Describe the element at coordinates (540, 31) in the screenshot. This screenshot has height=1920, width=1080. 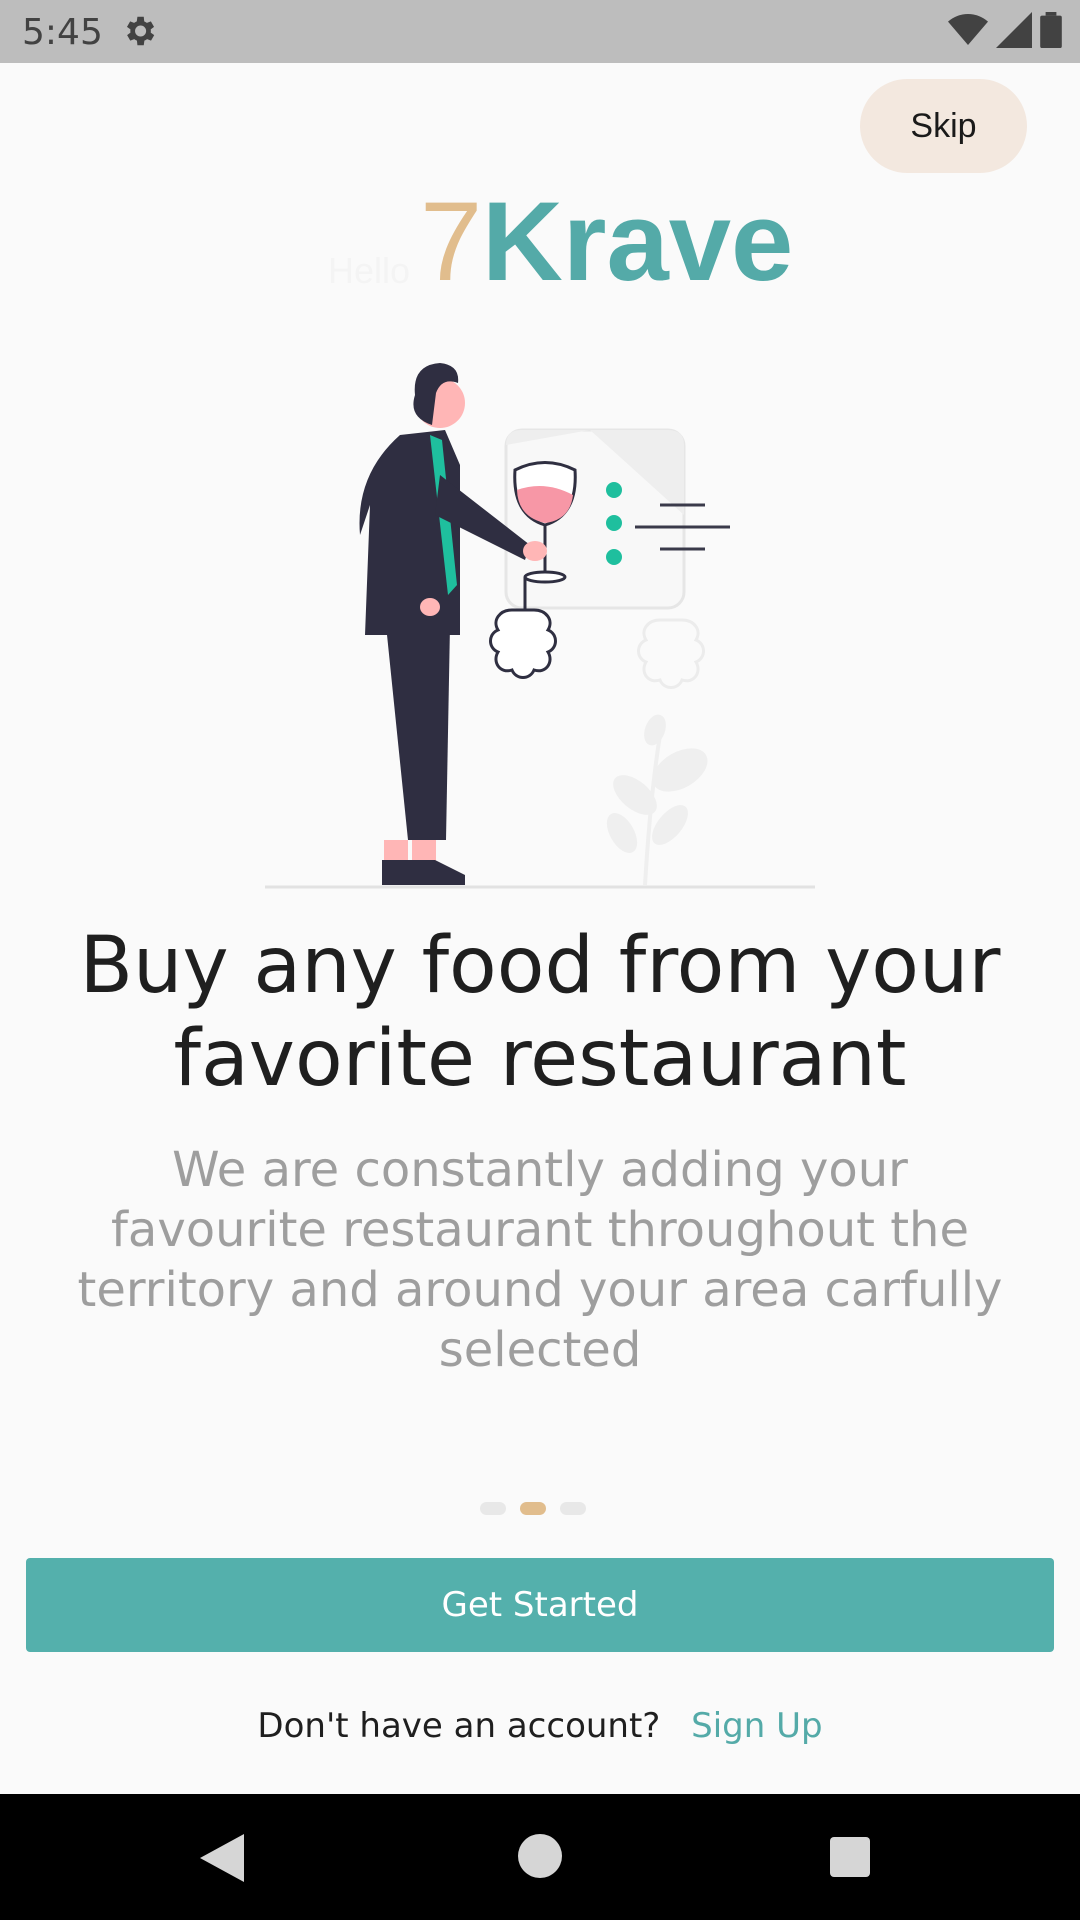
I see `status-bar: 5:45` at that location.